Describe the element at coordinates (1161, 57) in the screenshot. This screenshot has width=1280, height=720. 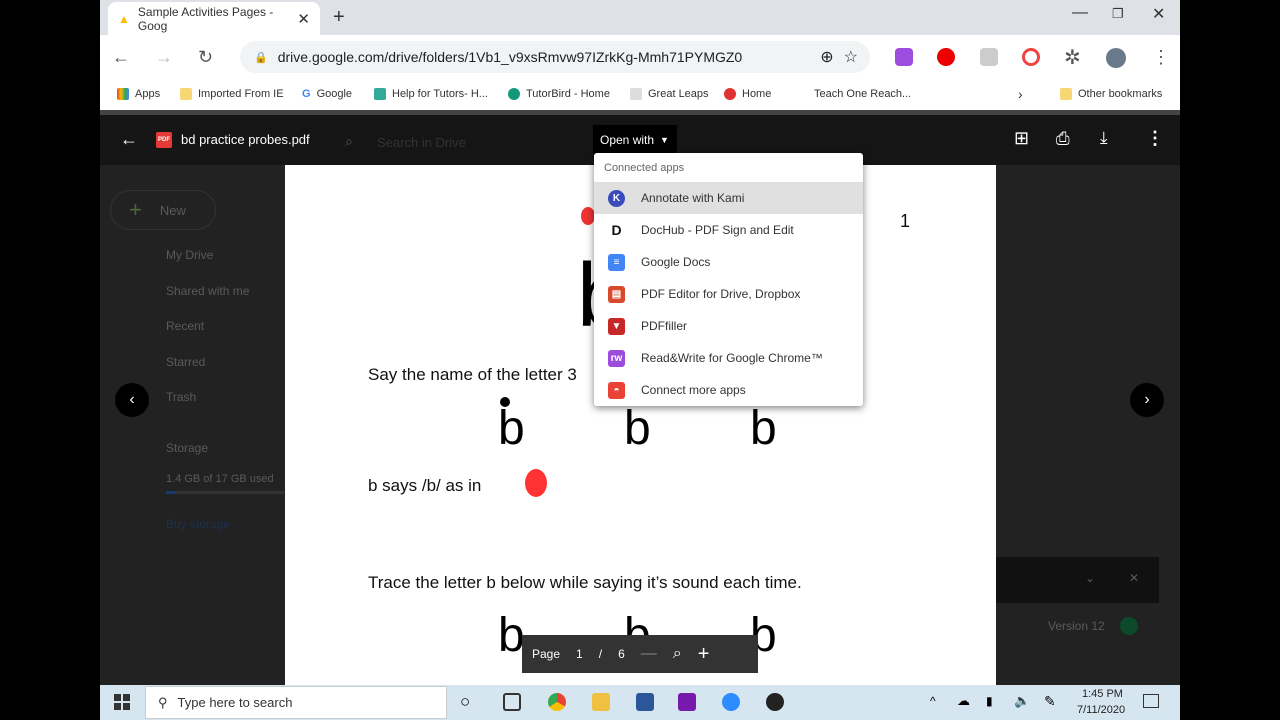
I see `menu-icon: ⋮` at that location.